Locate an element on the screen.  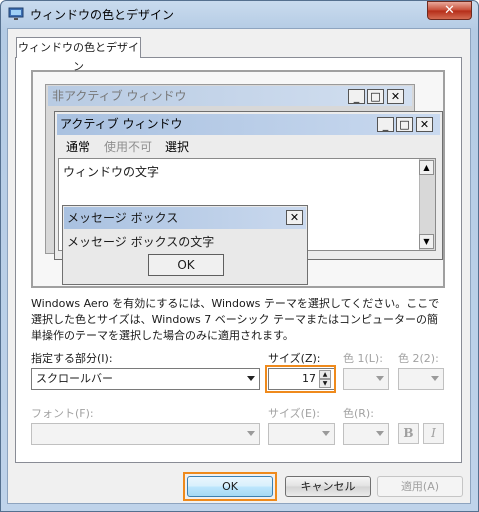
font-size-select is located at coordinates (301, 434).